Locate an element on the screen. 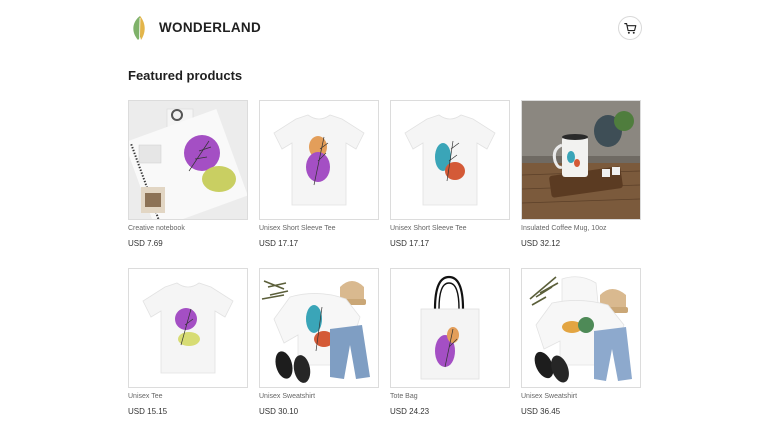 The width and height of the screenshot is (768, 431). leaf-logo-icon is located at coordinates (140, 28).